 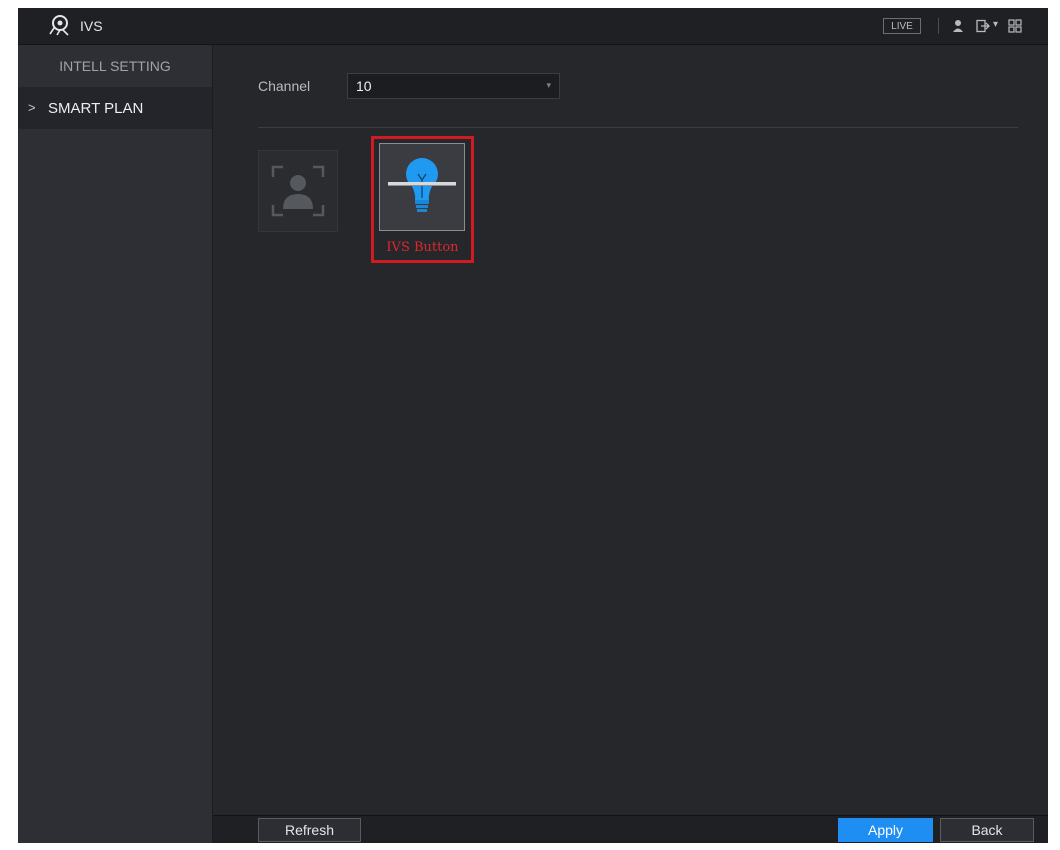 I want to click on channel-select-value: 10, so click(x=364, y=86).